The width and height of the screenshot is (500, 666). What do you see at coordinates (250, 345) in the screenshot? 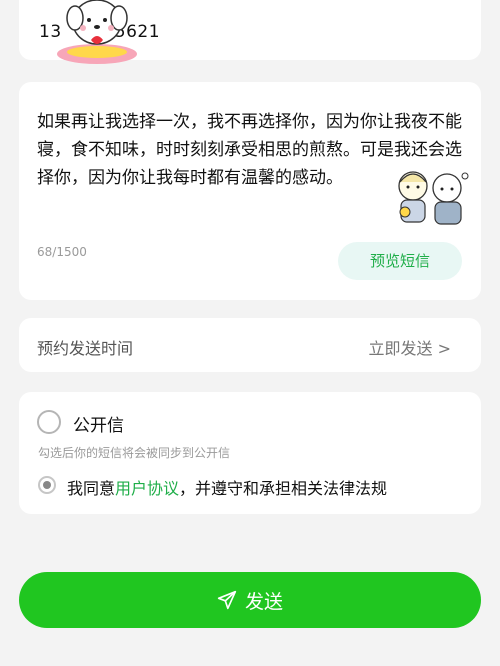
I see `schedule-row: 预约发送时间 立即发送 >` at bounding box center [250, 345].